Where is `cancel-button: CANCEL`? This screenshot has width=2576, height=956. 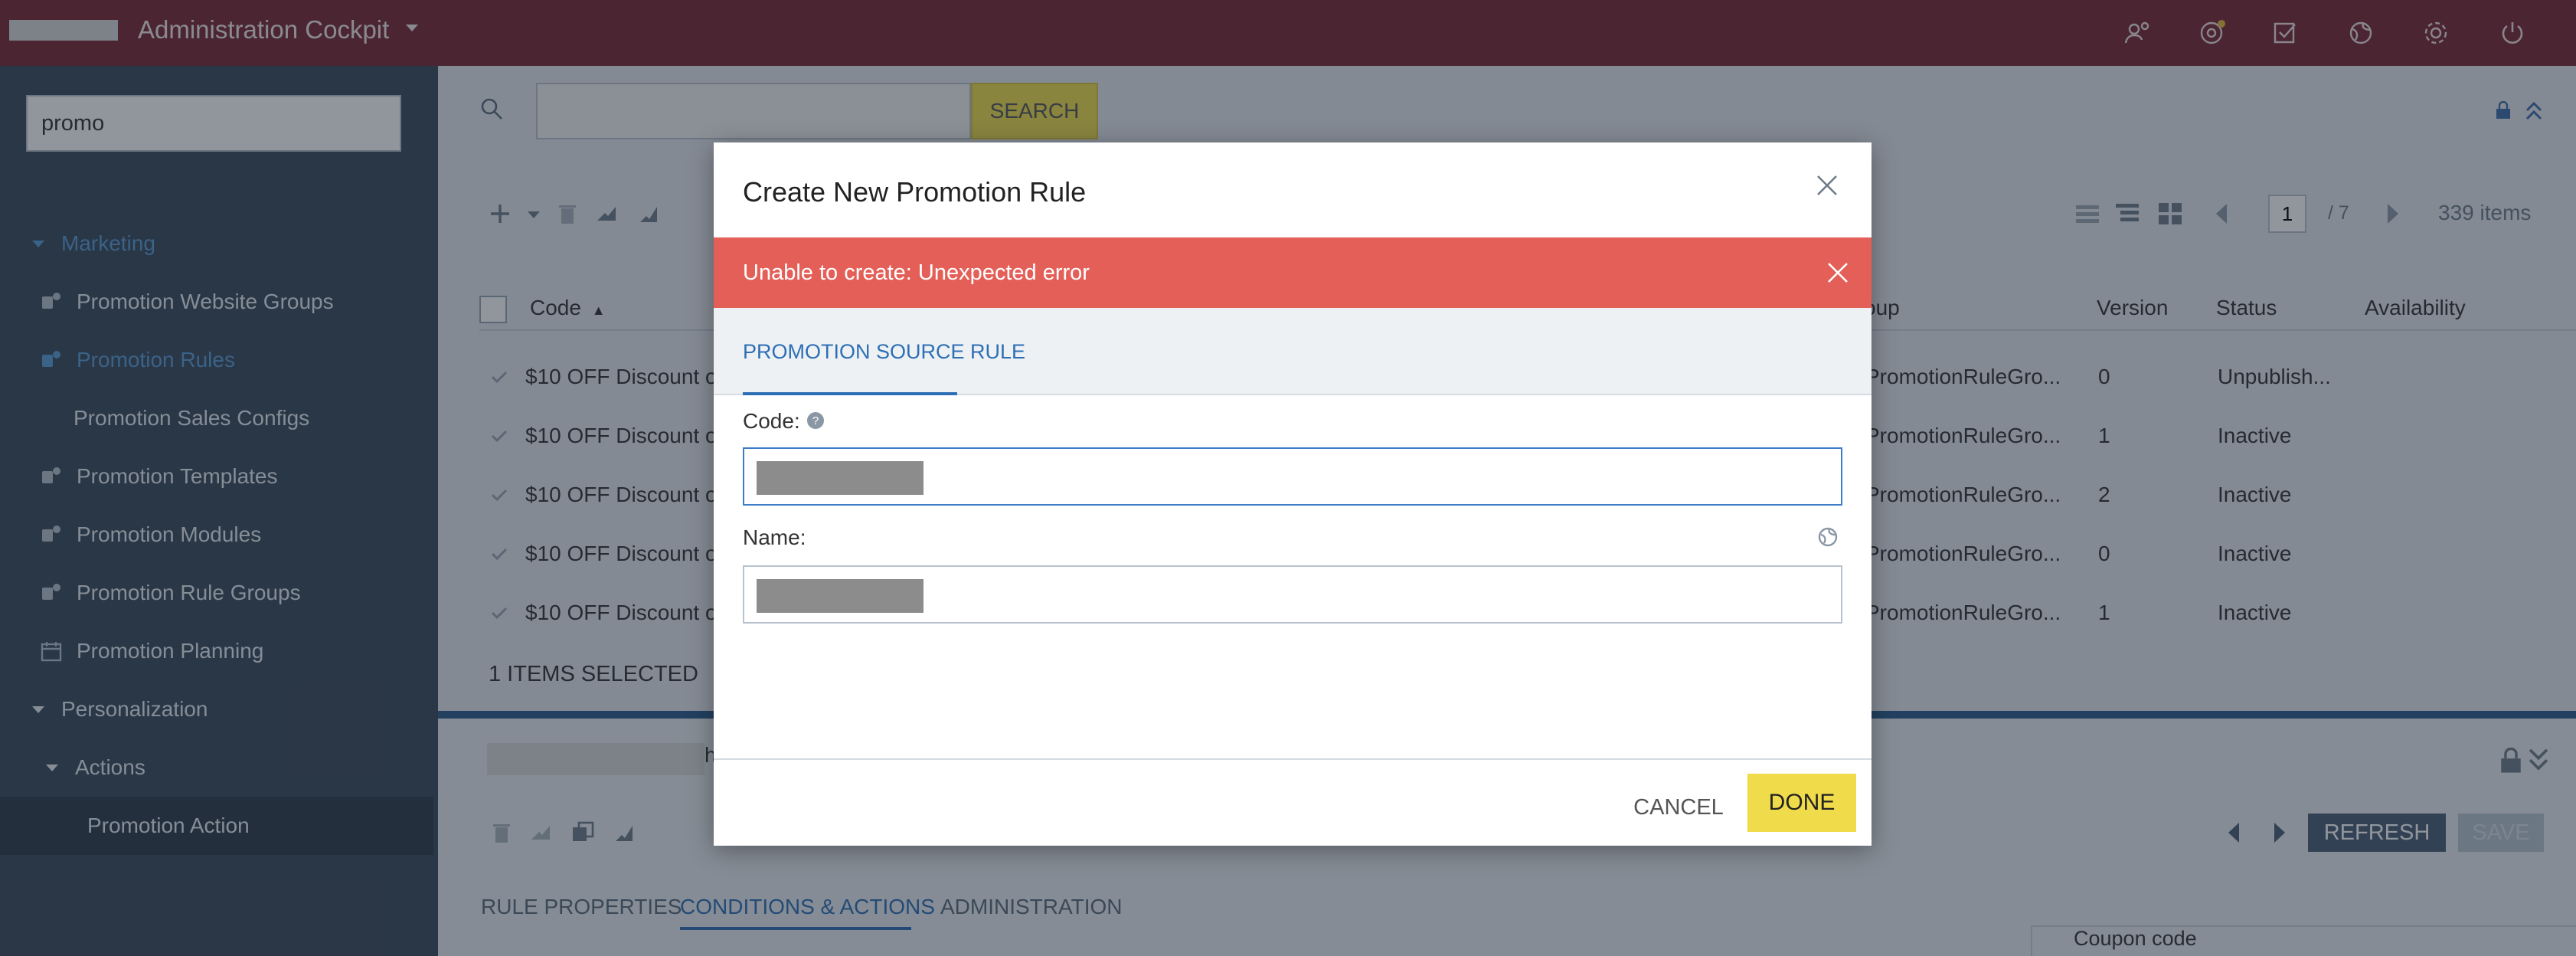
cancel-button: CANCEL is located at coordinates (1678, 807).